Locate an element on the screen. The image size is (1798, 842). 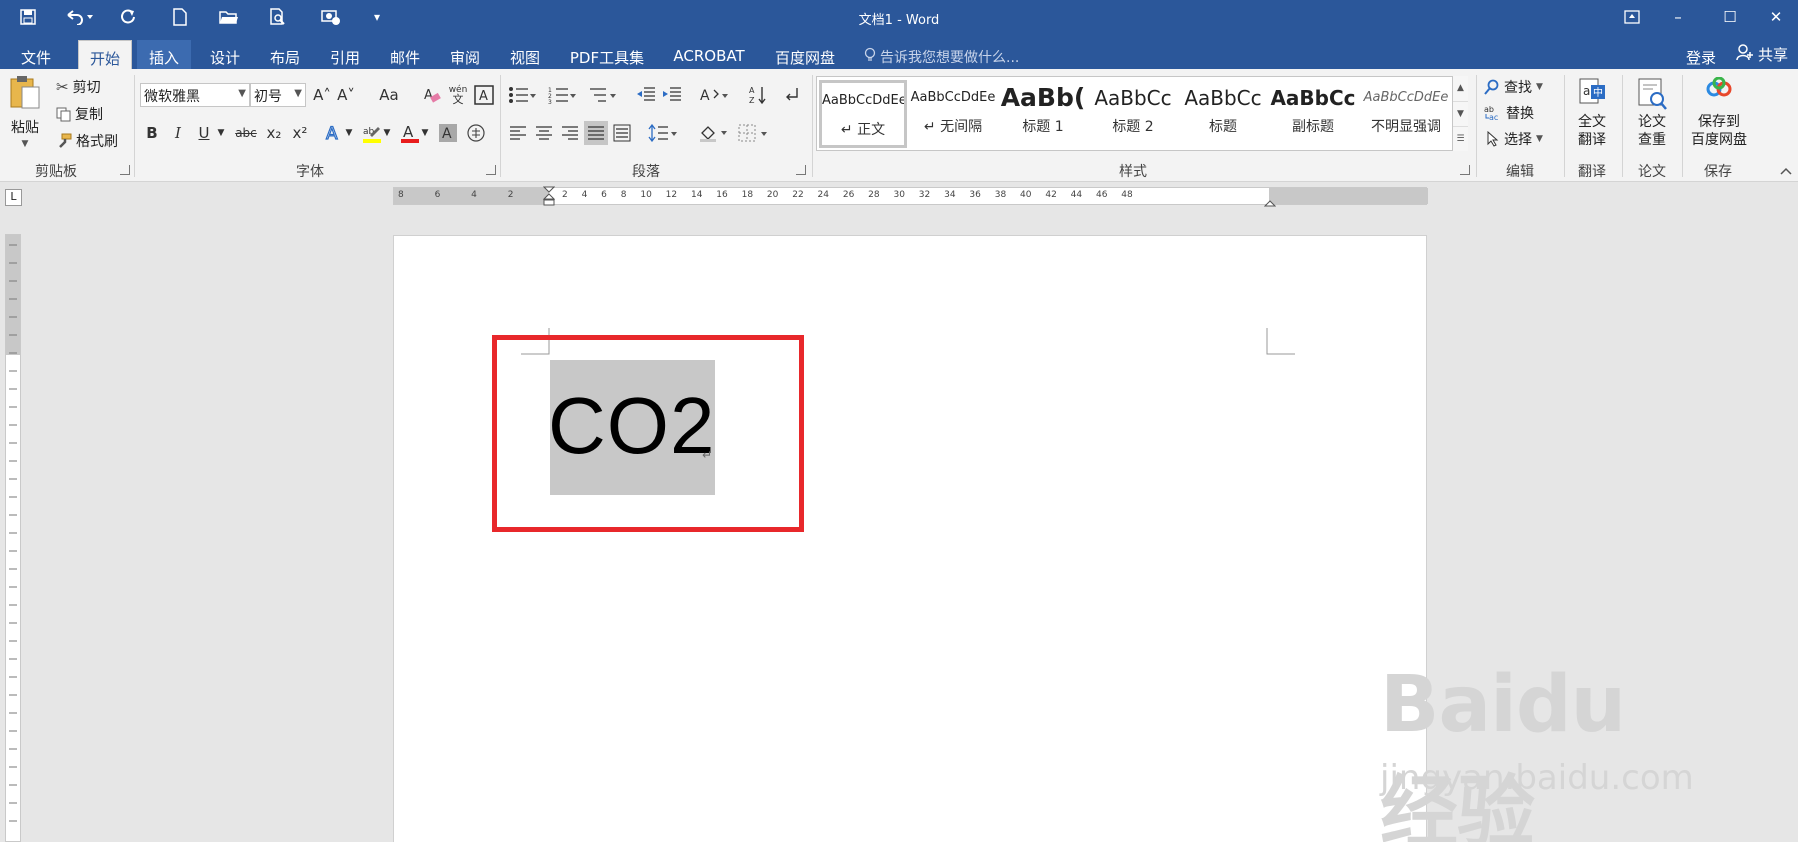
tab-stop-selector: L is located at coordinates (13, 197).